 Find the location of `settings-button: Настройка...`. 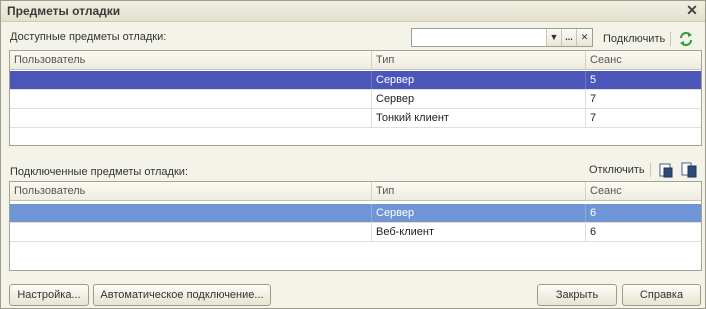

settings-button: Настройка... is located at coordinates (49, 295).